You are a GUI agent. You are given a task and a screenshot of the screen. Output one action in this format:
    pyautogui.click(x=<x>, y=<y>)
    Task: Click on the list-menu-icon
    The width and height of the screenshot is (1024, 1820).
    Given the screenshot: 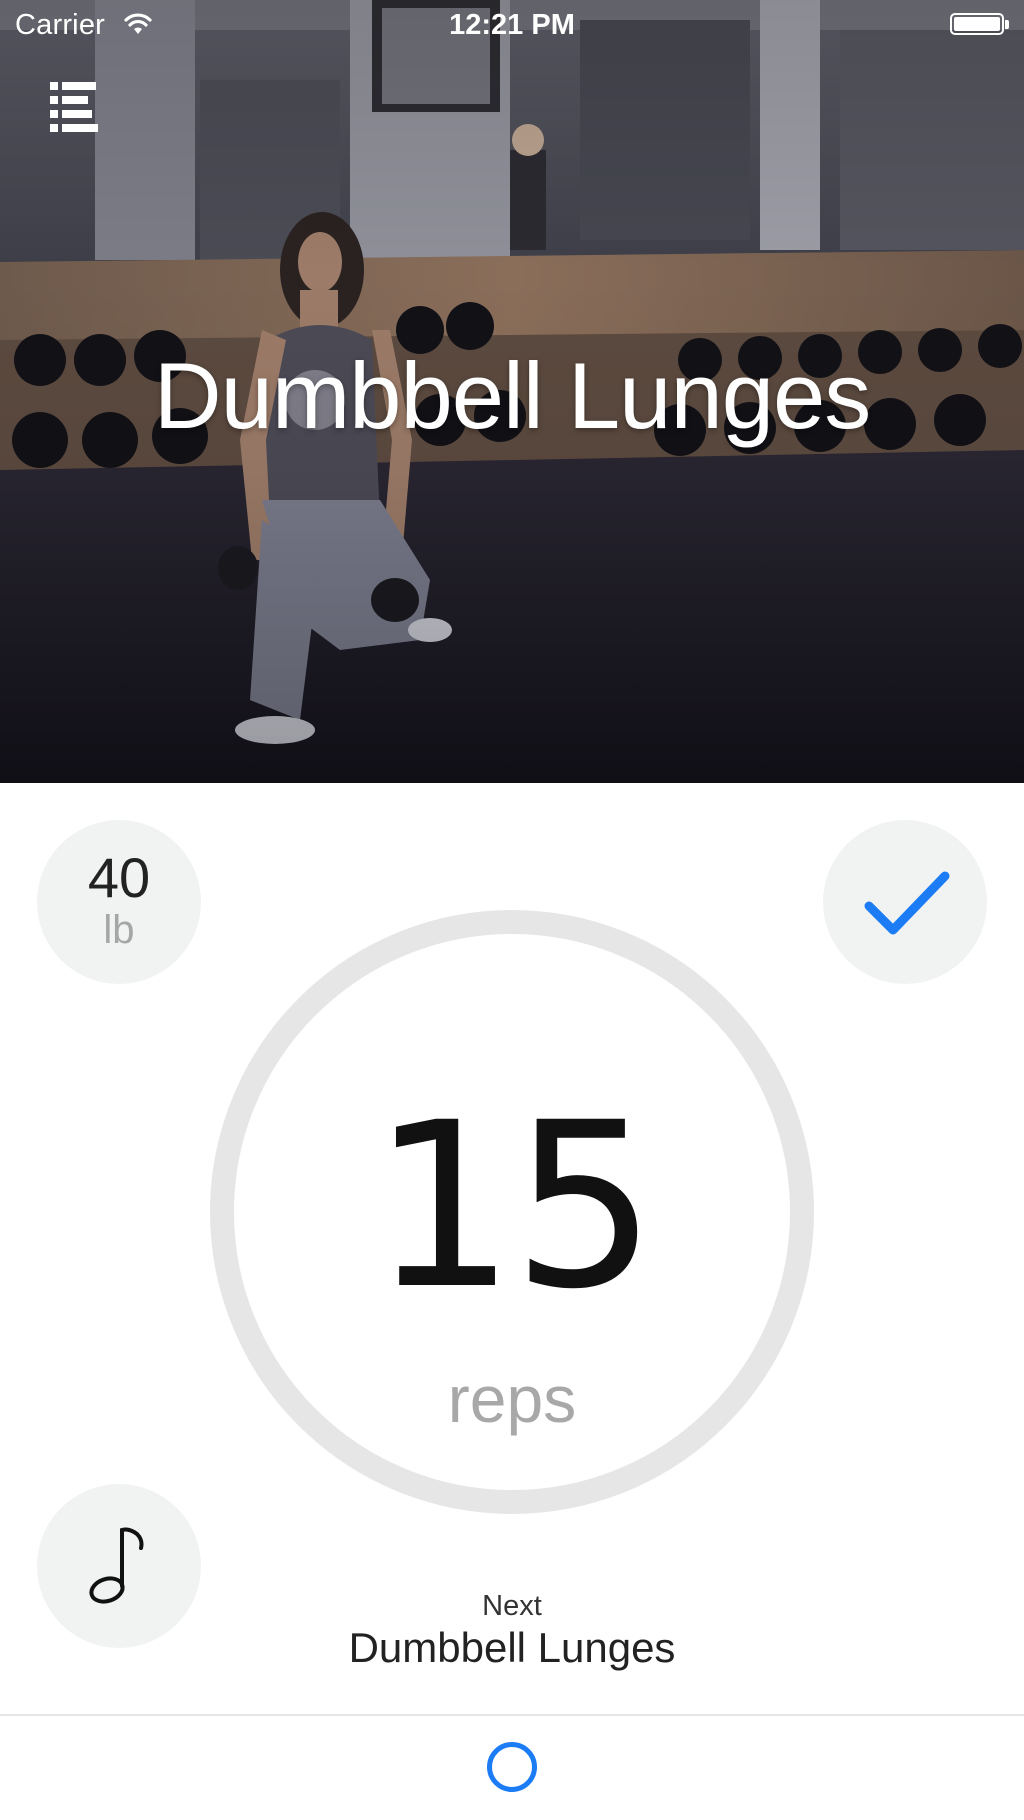 What is the action you would take?
    pyautogui.click(x=73, y=105)
    